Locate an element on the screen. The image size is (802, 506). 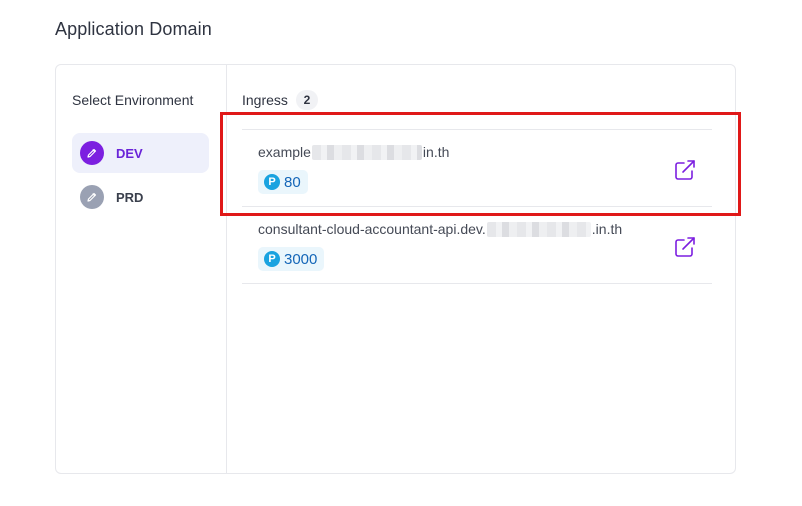
environment-item-label: PRD is located at coordinates (130, 197).